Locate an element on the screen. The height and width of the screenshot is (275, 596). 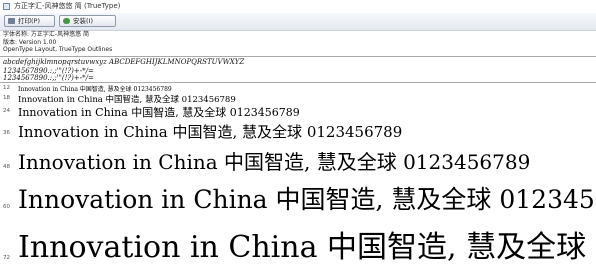
print-button-label: 打印(P) is located at coordinates (29, 21).